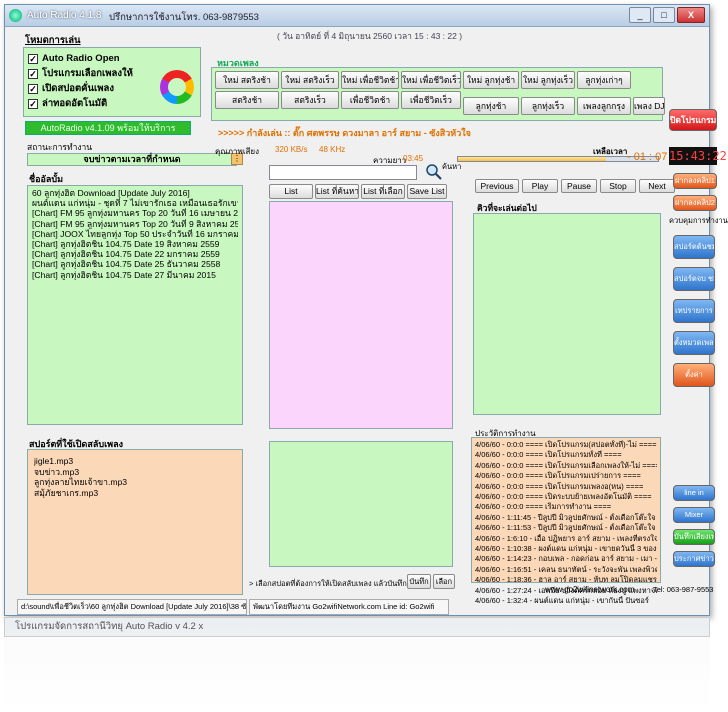 The image size is (728, 712). What do you see at coordinates (383, 191) in the screenshot?
I see `list-tab: List ที่เลือก` at bounding box center [383, 191].